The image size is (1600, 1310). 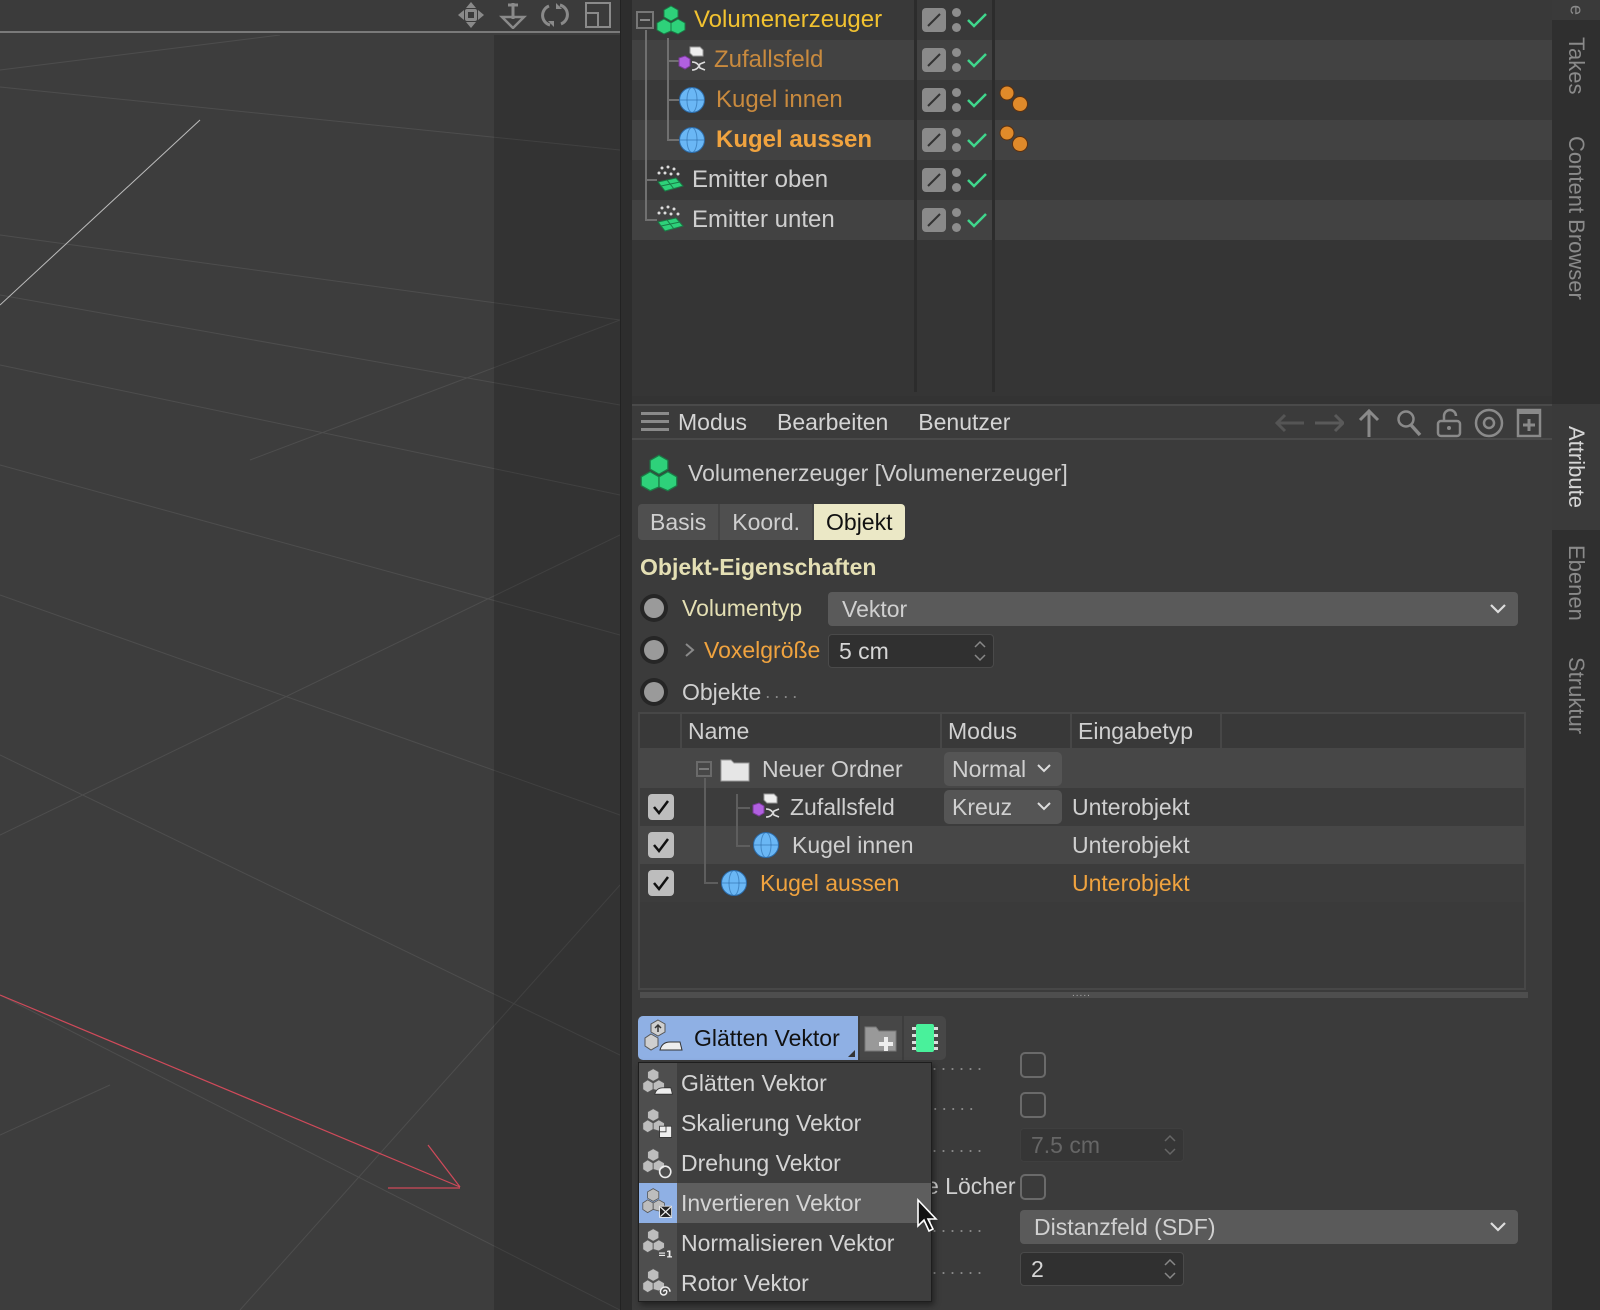 I want to click on table-row: Zufallsfeld Kreuz Unterobjekt, so click(x=1082, y=807).